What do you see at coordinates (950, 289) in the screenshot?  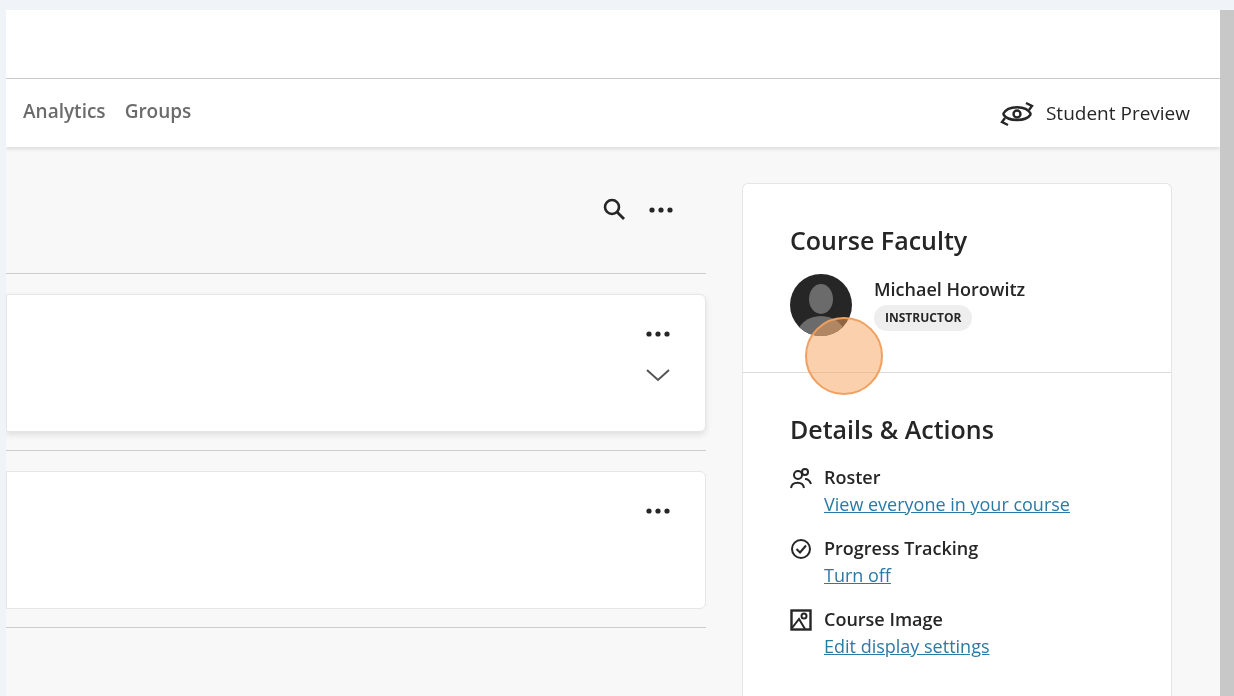 I see `faculty-name: Michael Horowitz` at bounding box center [950, 289].